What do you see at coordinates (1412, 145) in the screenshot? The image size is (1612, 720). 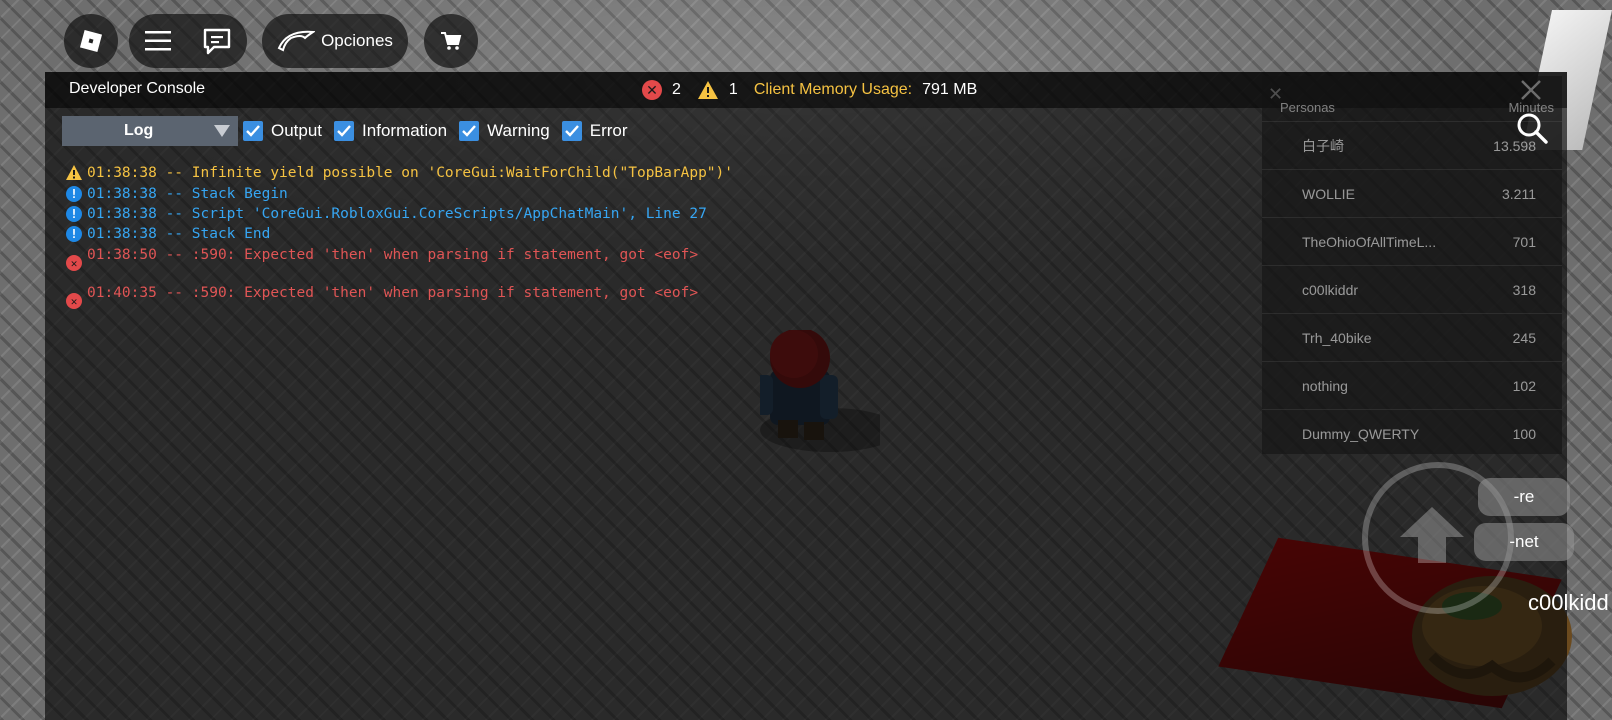 I see `leaderboard-row: 白子崎 13.598` at bounding box center [1412, 145].